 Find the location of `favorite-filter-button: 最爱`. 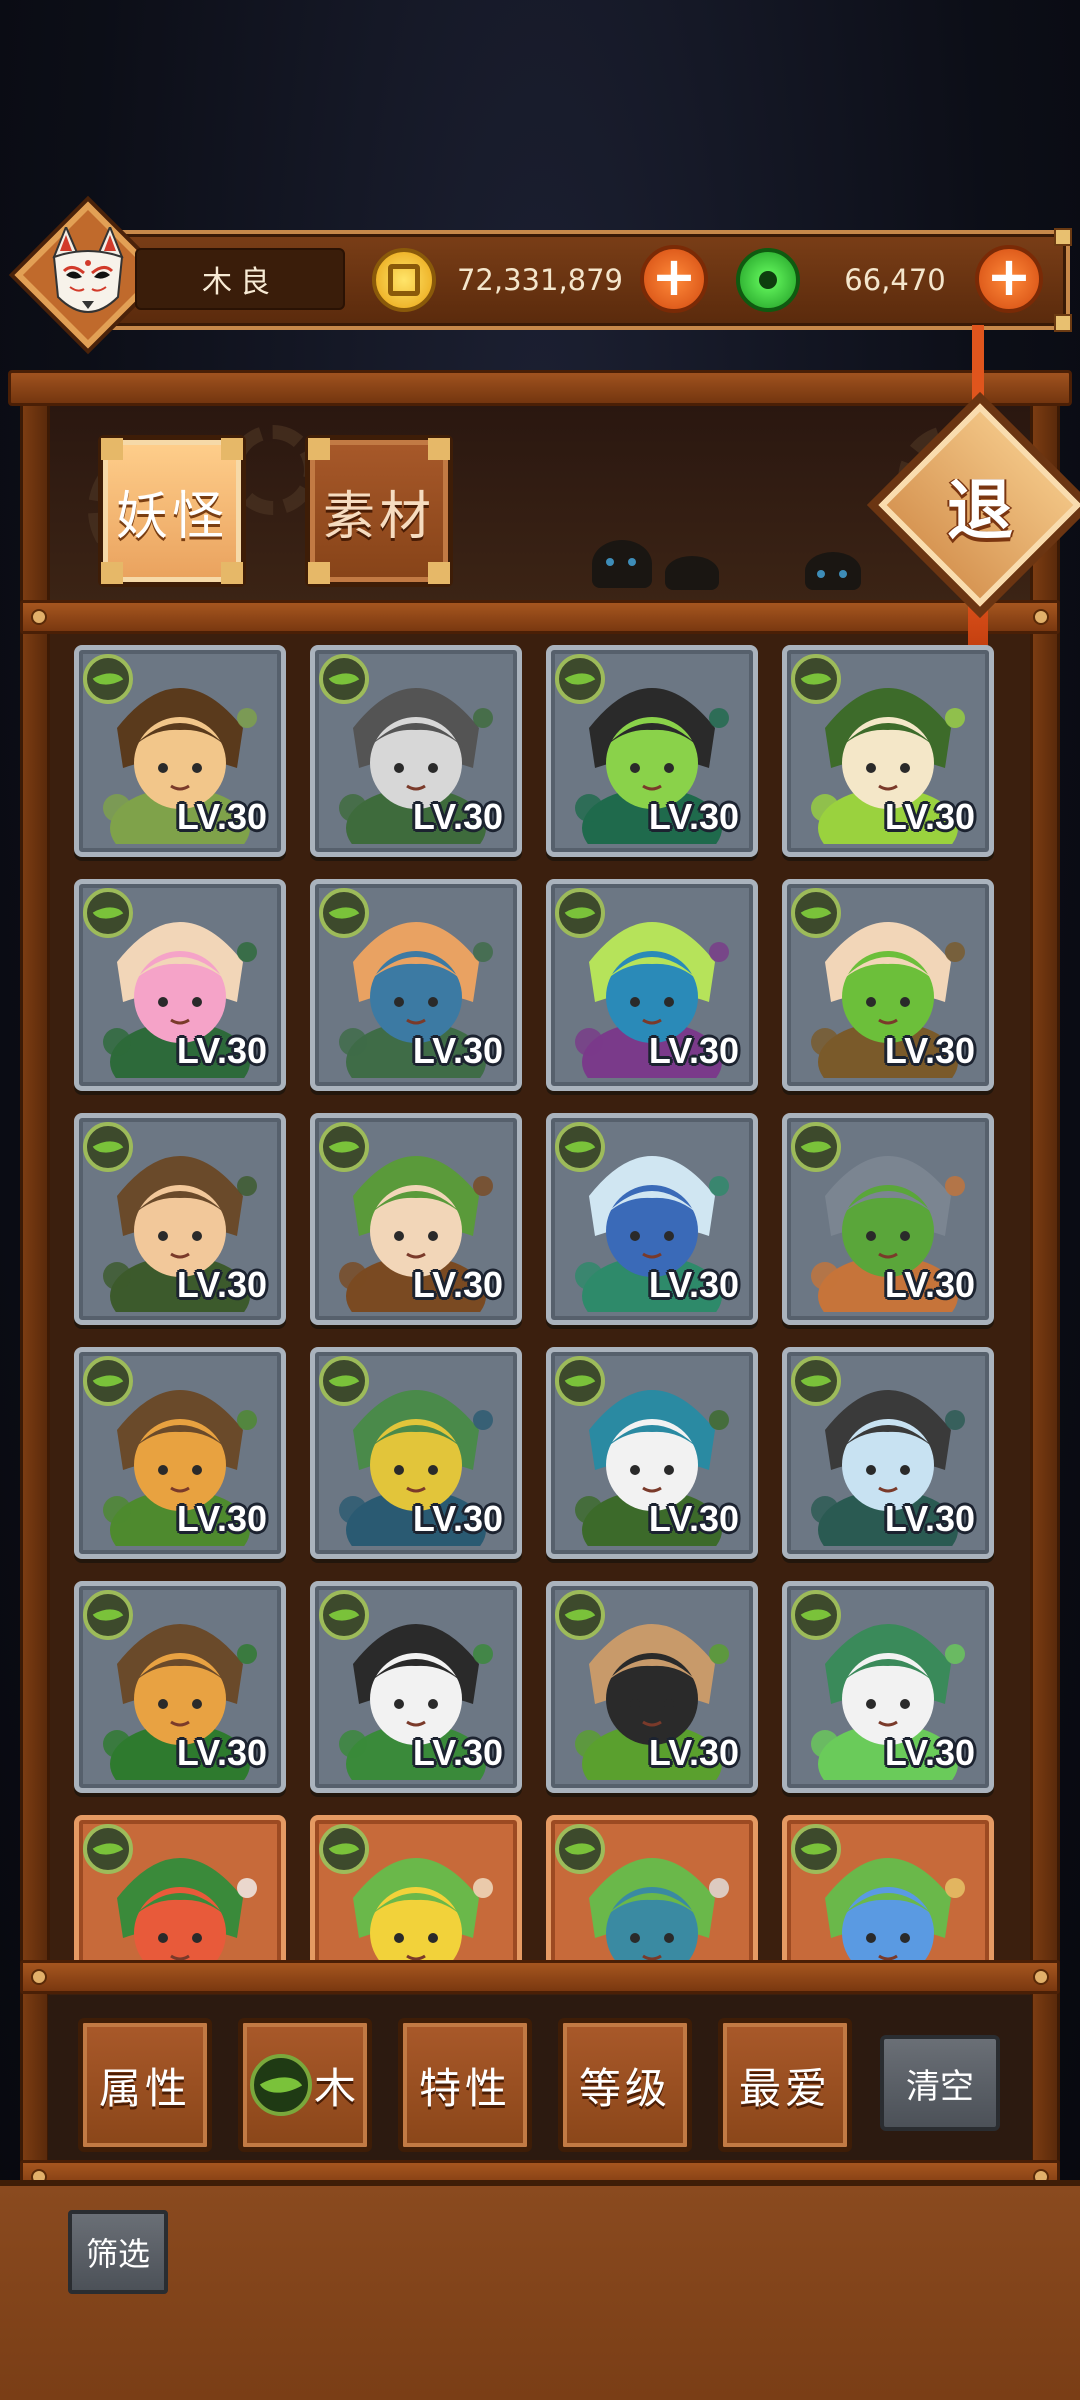

favorite-filter-button: 最爱 is located at coordinates (785, 2085).